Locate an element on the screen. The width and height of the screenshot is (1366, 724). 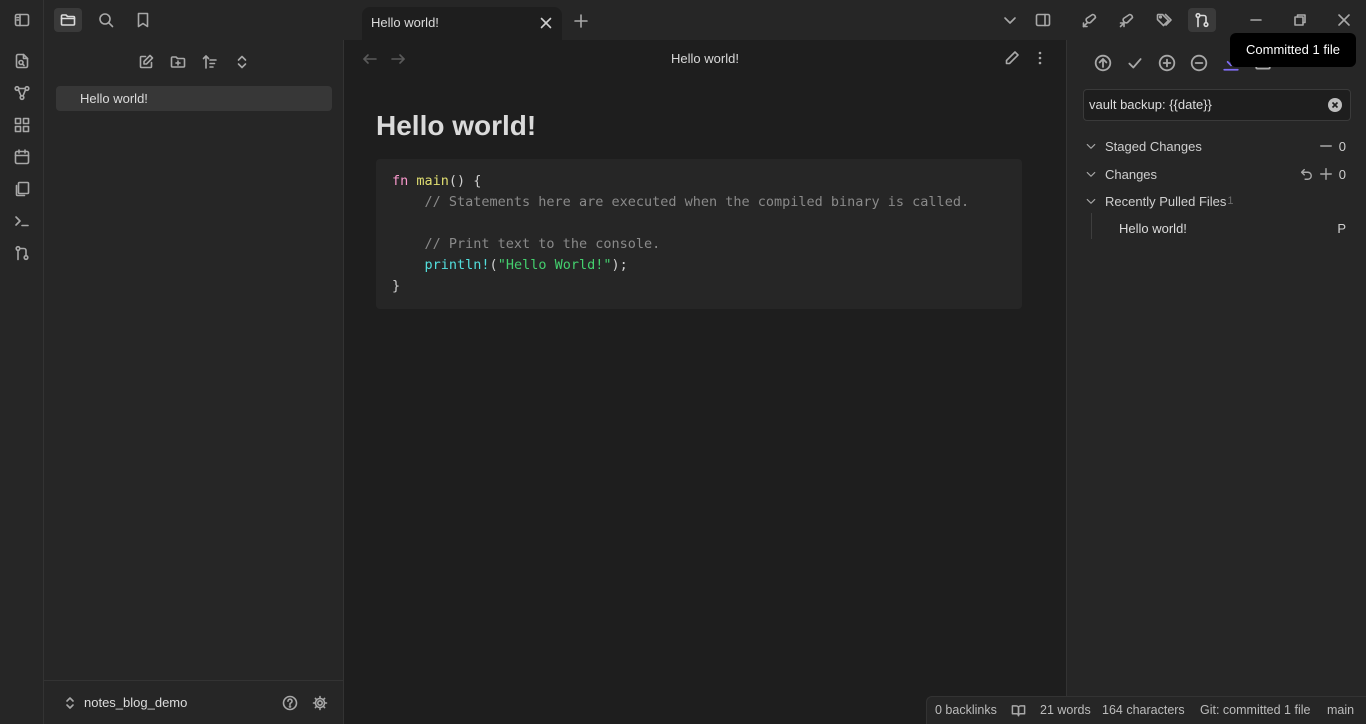
discard-all-undo-icon is located at coordinates (1306, 174).